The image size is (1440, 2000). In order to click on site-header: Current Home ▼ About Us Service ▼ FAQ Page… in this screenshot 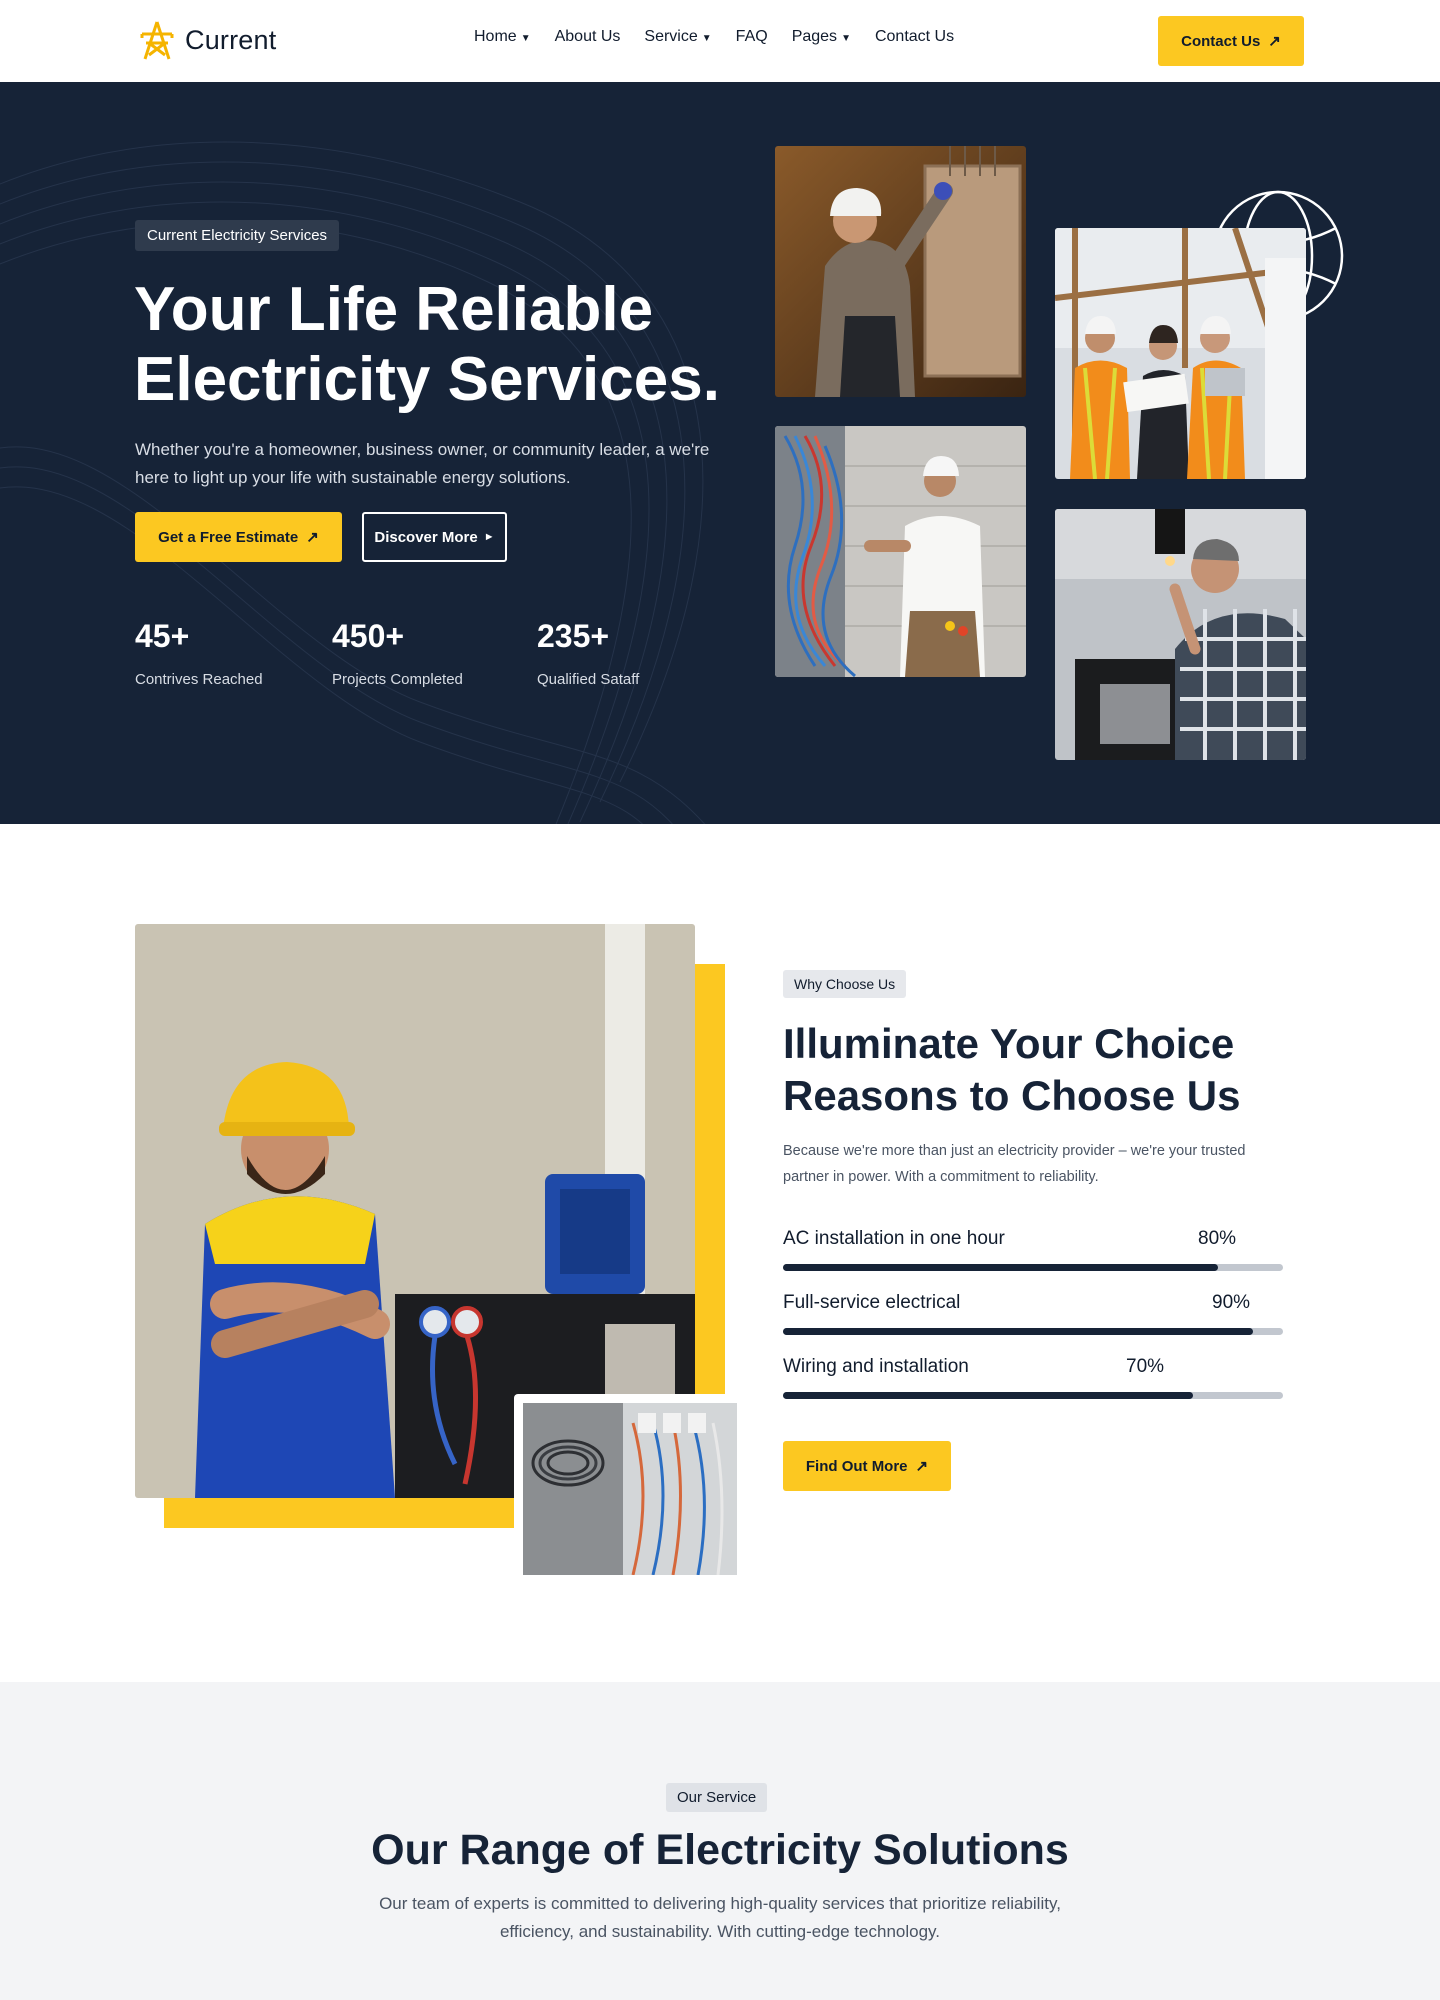, I will do `click(720, 41)`.